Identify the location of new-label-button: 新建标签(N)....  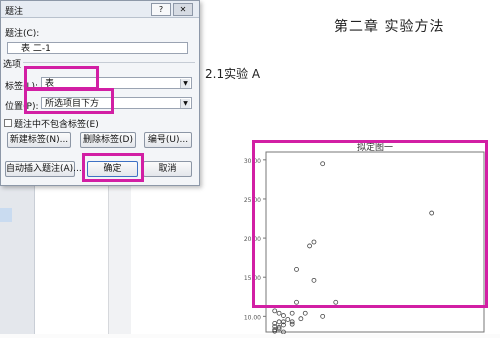
(39, 140).